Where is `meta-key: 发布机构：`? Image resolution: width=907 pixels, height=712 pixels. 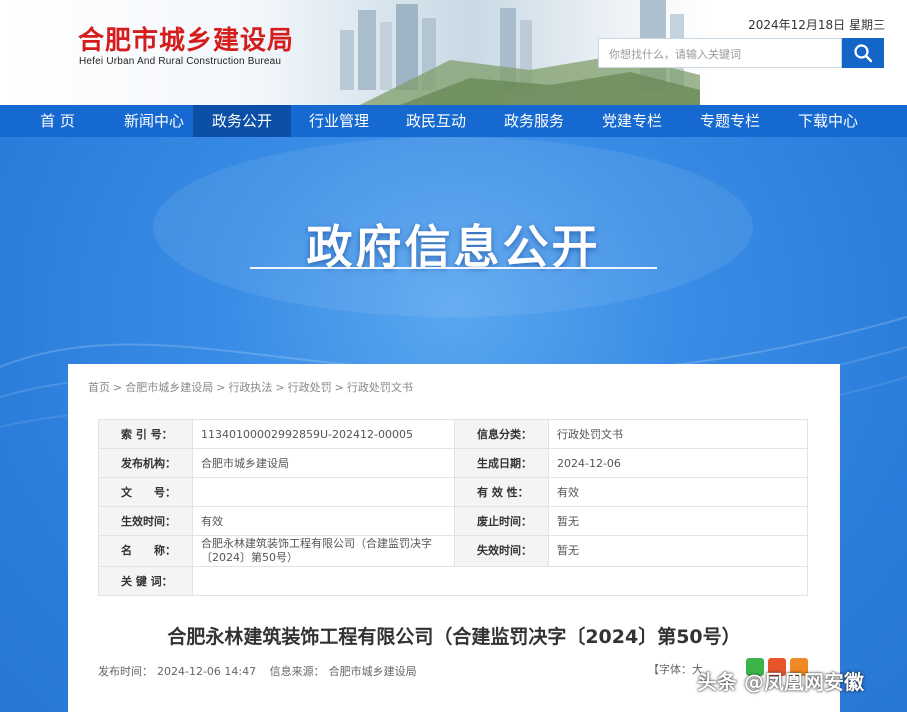 meta-key: 发布机构： is located at coordinates (145, 463).